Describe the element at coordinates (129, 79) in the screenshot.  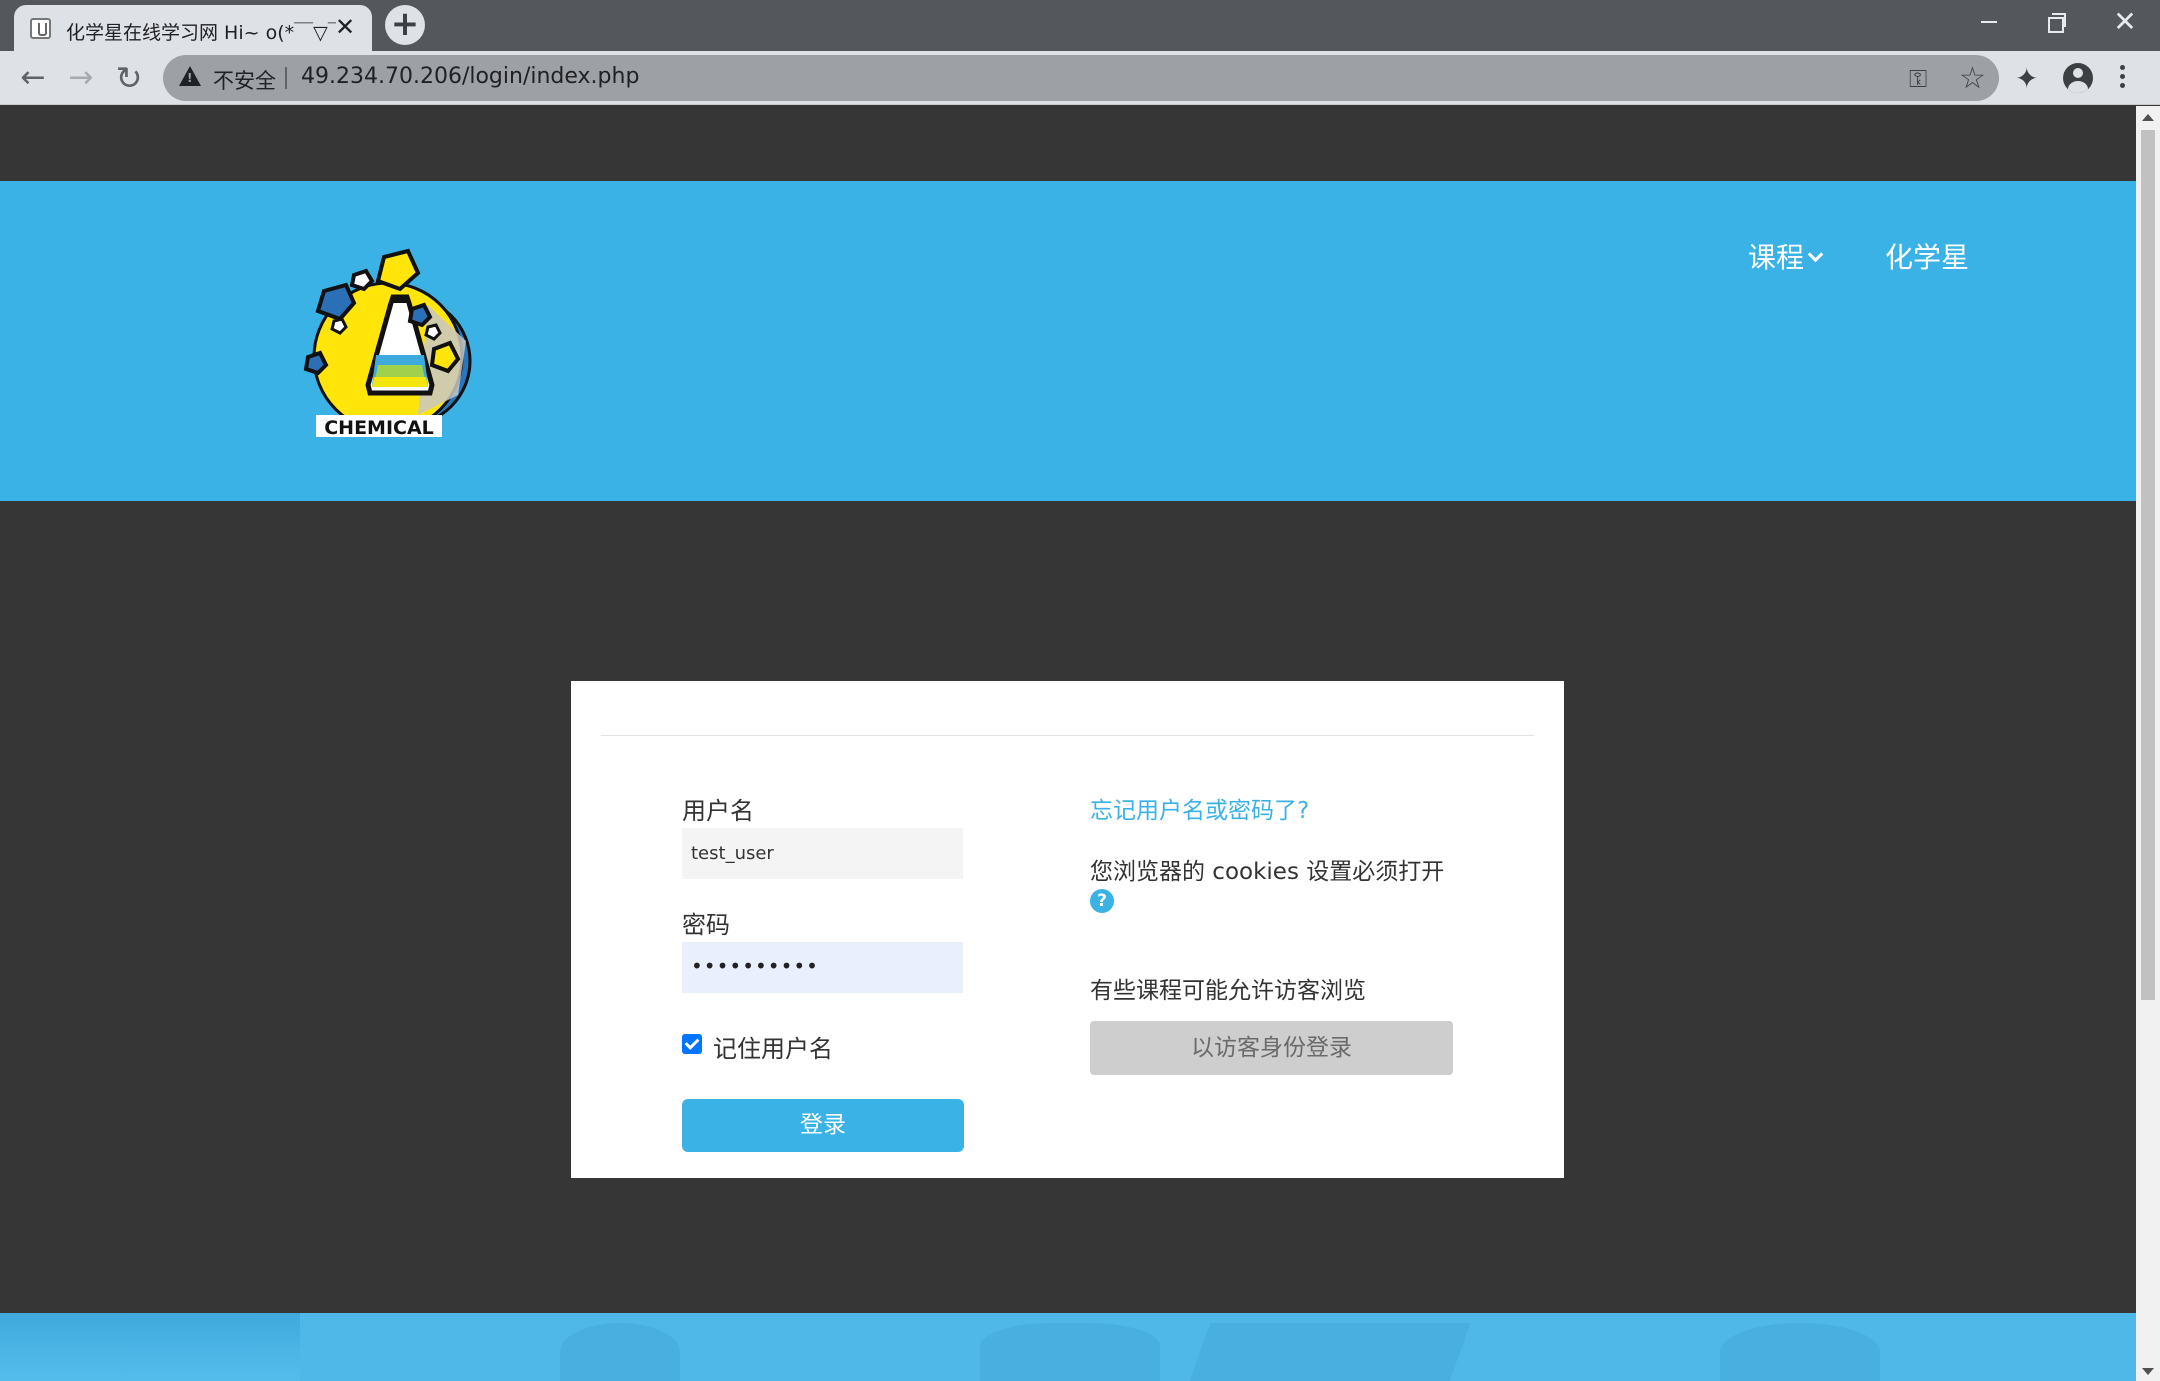
I see `reload-icon: ↻` at that location.